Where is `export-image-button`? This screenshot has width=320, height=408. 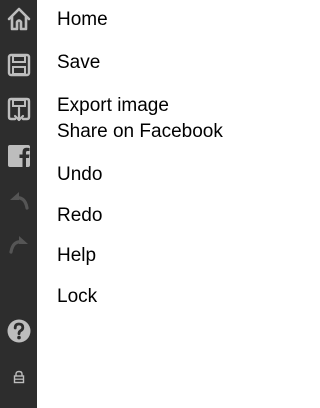 export-image-button is located at coordinates (18, 108).